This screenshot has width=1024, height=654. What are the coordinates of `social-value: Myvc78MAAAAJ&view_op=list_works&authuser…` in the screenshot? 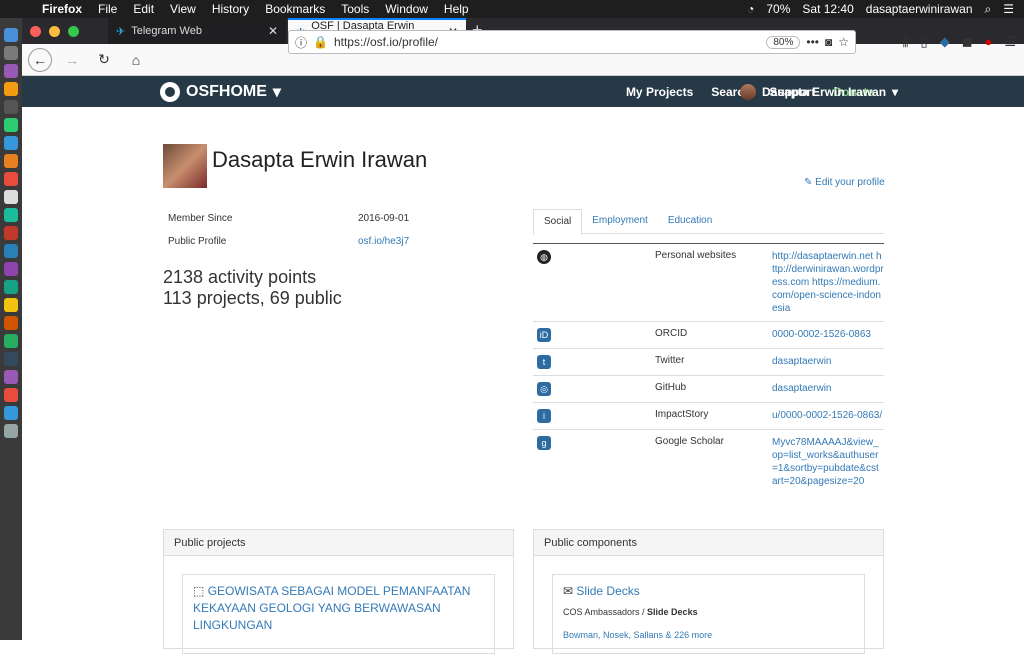 It's located at (828, 462).